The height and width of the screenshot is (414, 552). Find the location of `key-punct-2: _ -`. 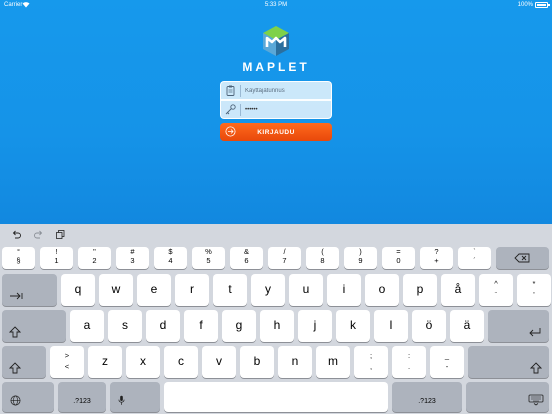

key-punct-2: _ - is located at coordinates (447, 362).